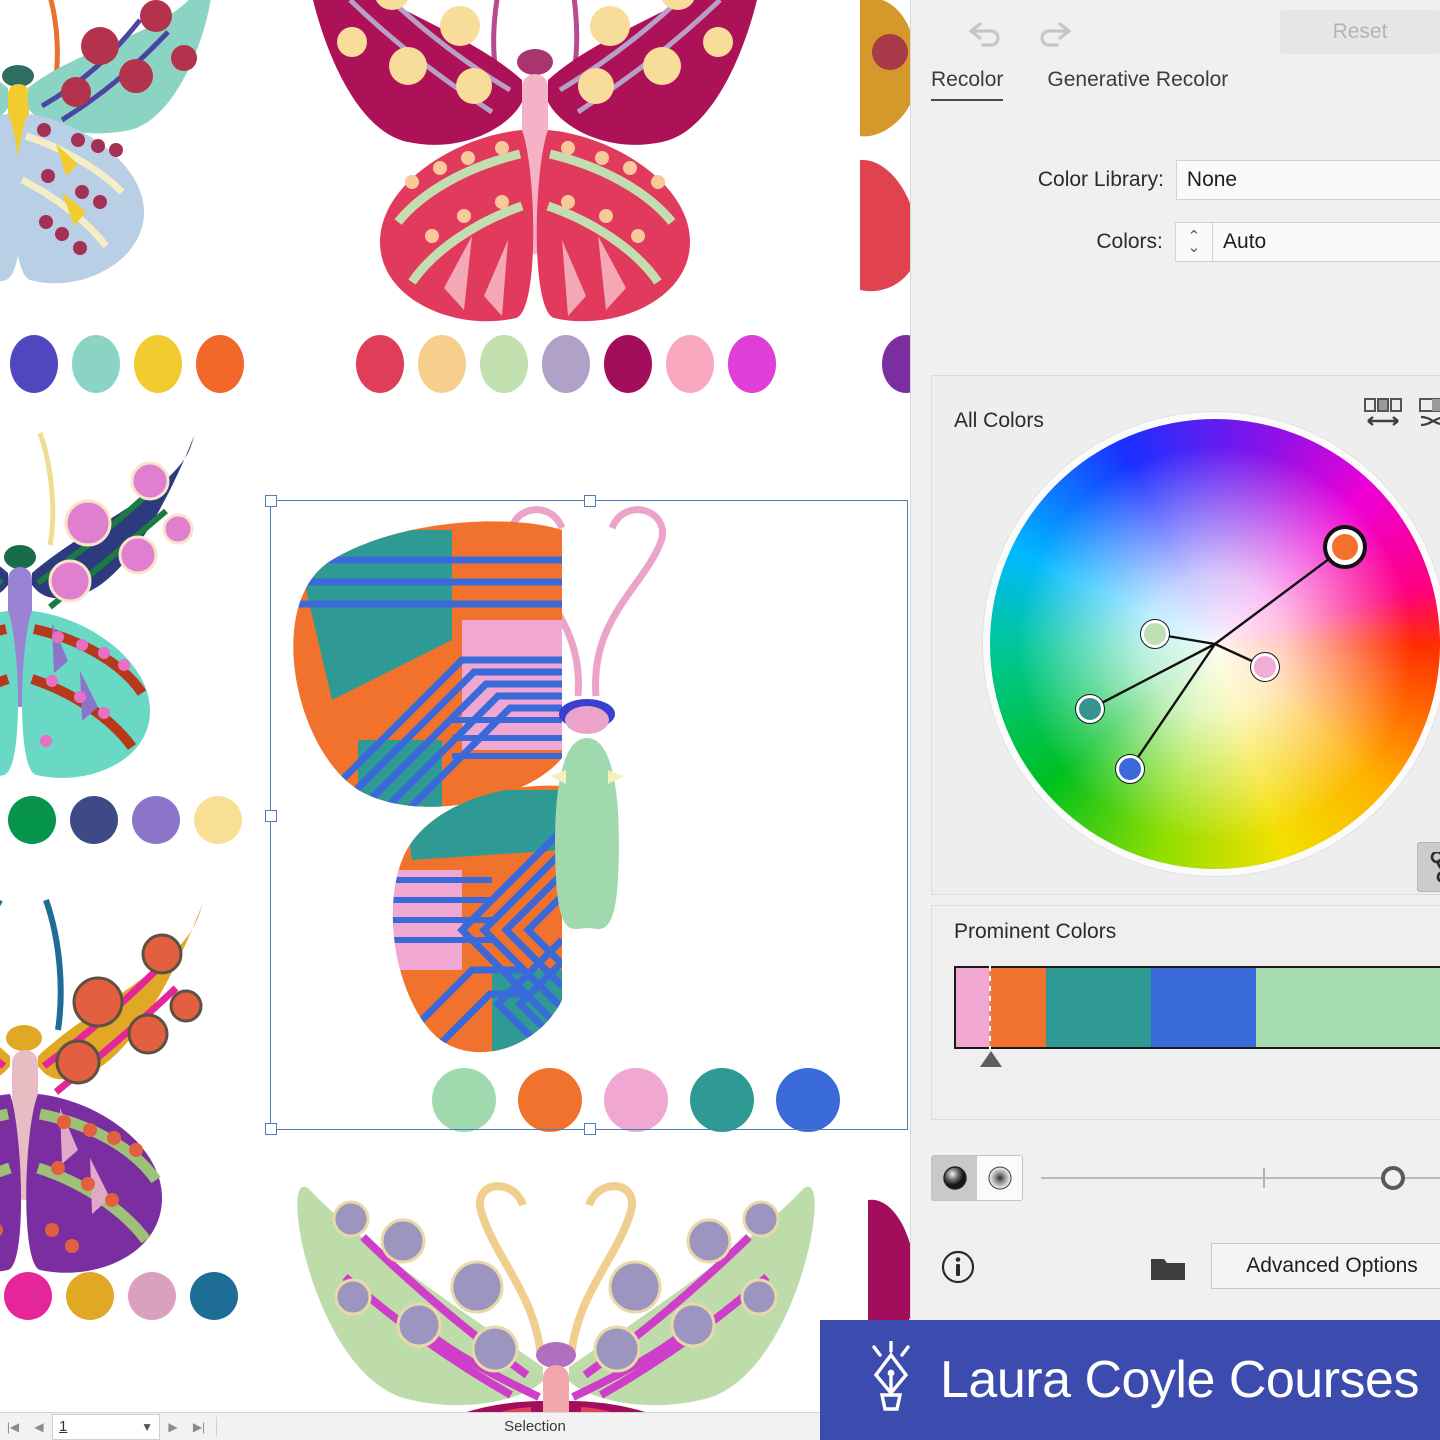 The image size is (1440, 1440). I want to click on wheel-handle-primary, so click(1345, 547).